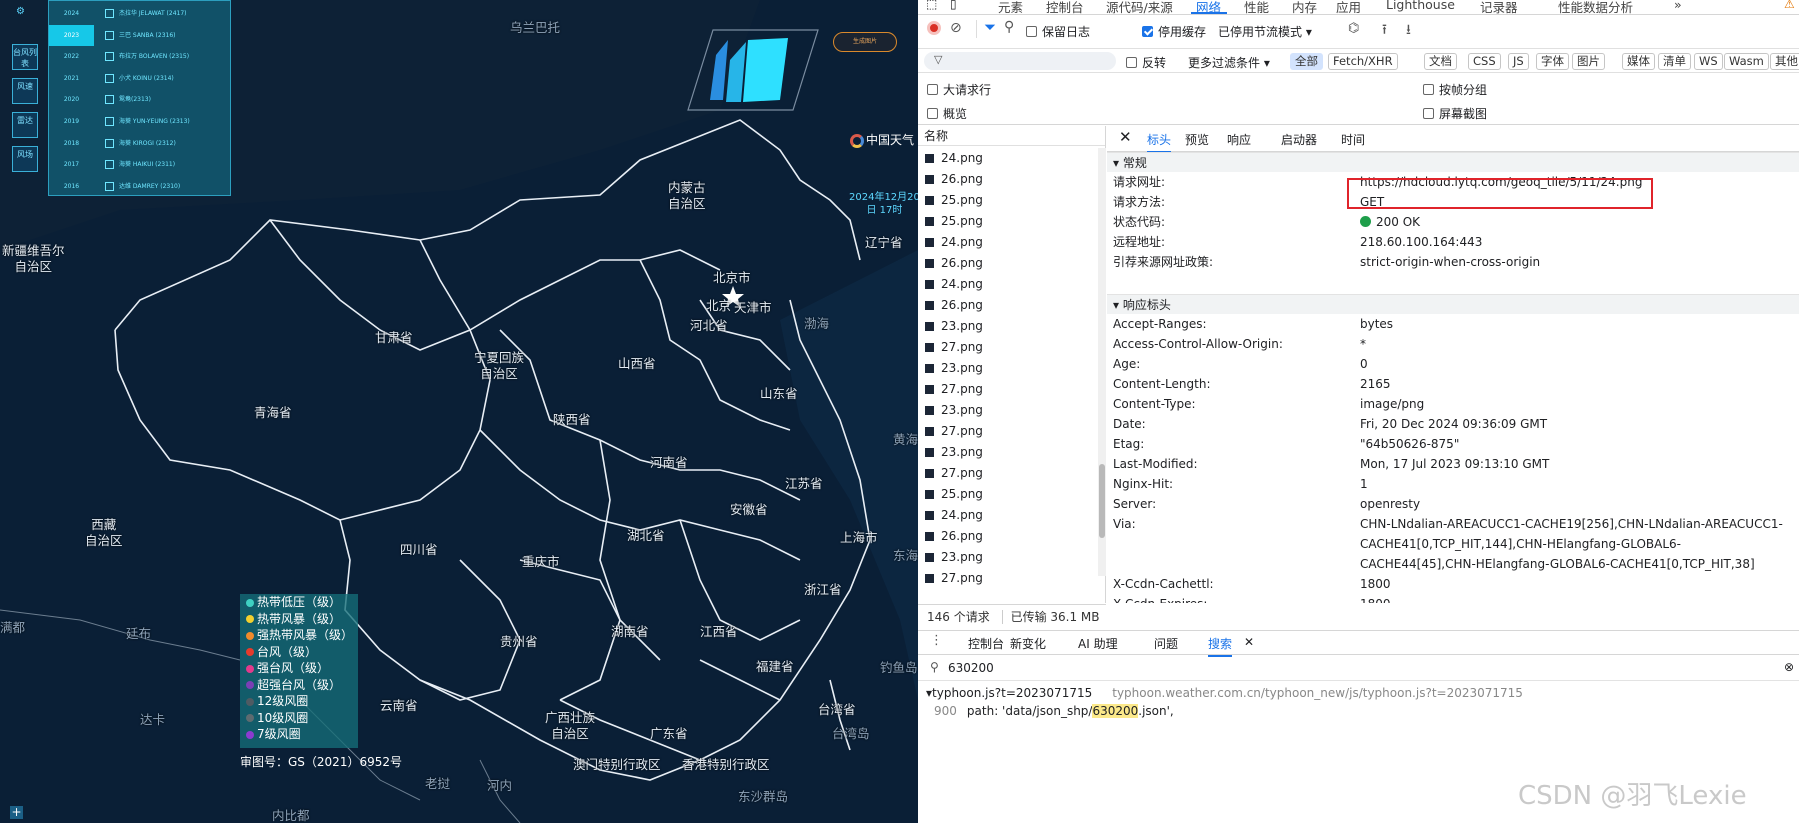  What do you see at coordinates (25, 57) in the screenshot?
I see `typhoon-list-button: 台风列表` at bounding box center [25, 57].